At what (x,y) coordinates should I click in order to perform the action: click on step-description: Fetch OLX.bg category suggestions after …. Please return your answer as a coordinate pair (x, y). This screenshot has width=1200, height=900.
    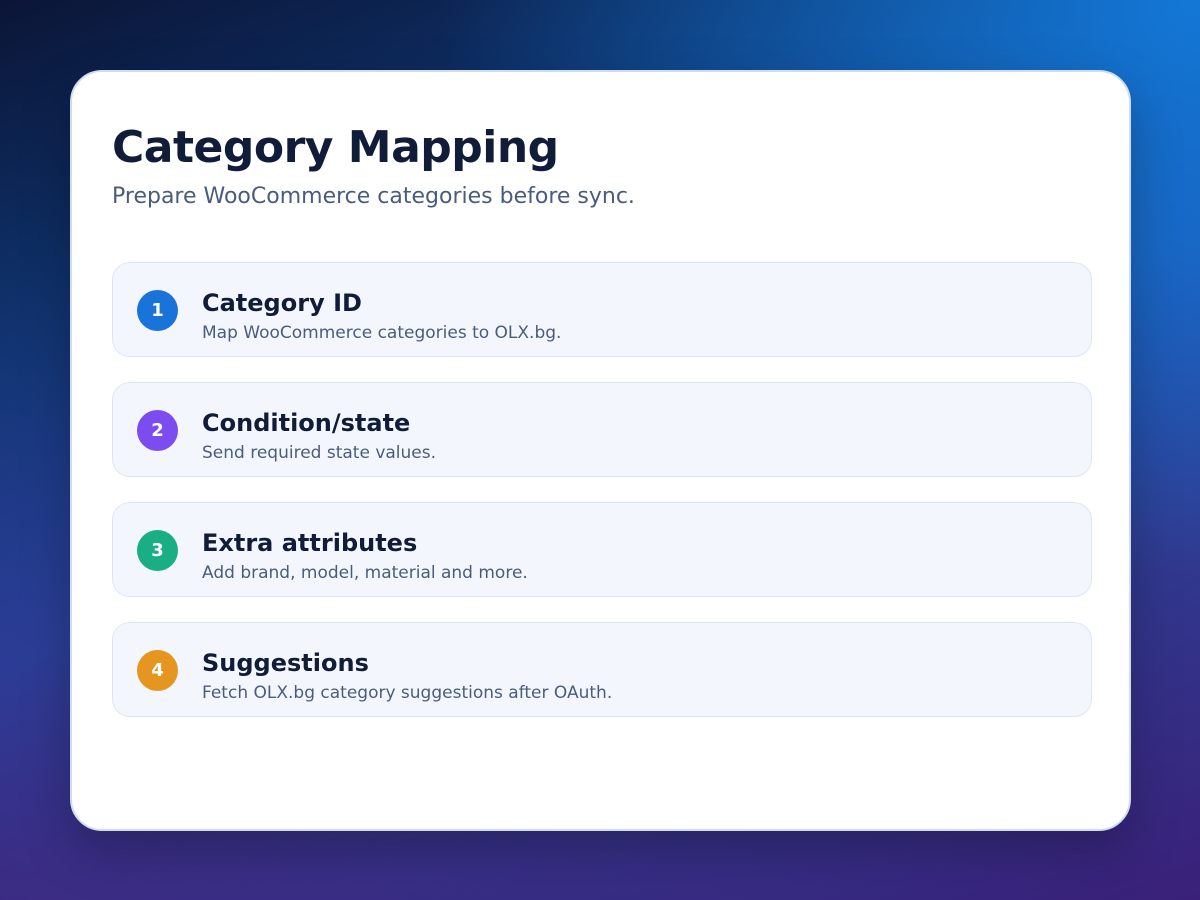
    Looking at the image, I should click on (407, 693).